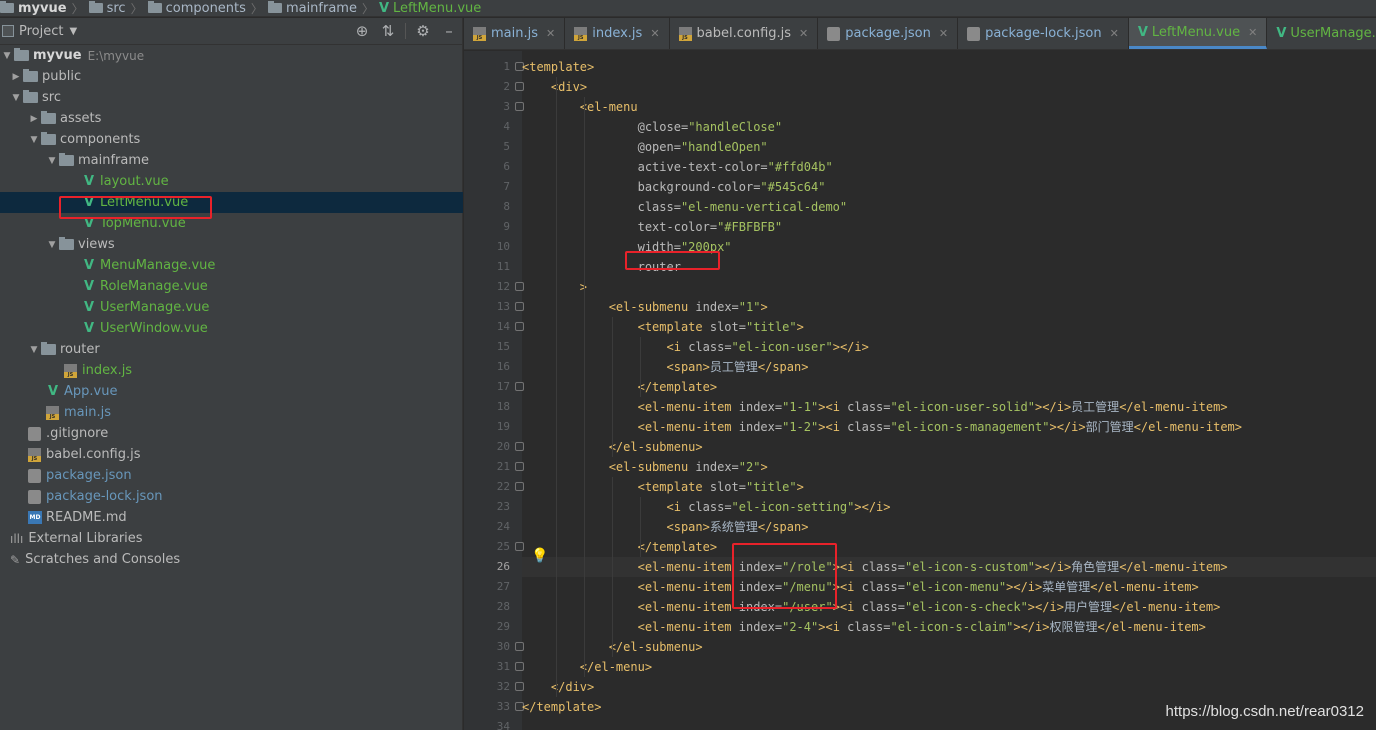  What do you see at coordinates (503, 386) in the screenshot?
I see `line-number: 17` at bounding box center [503, 386].